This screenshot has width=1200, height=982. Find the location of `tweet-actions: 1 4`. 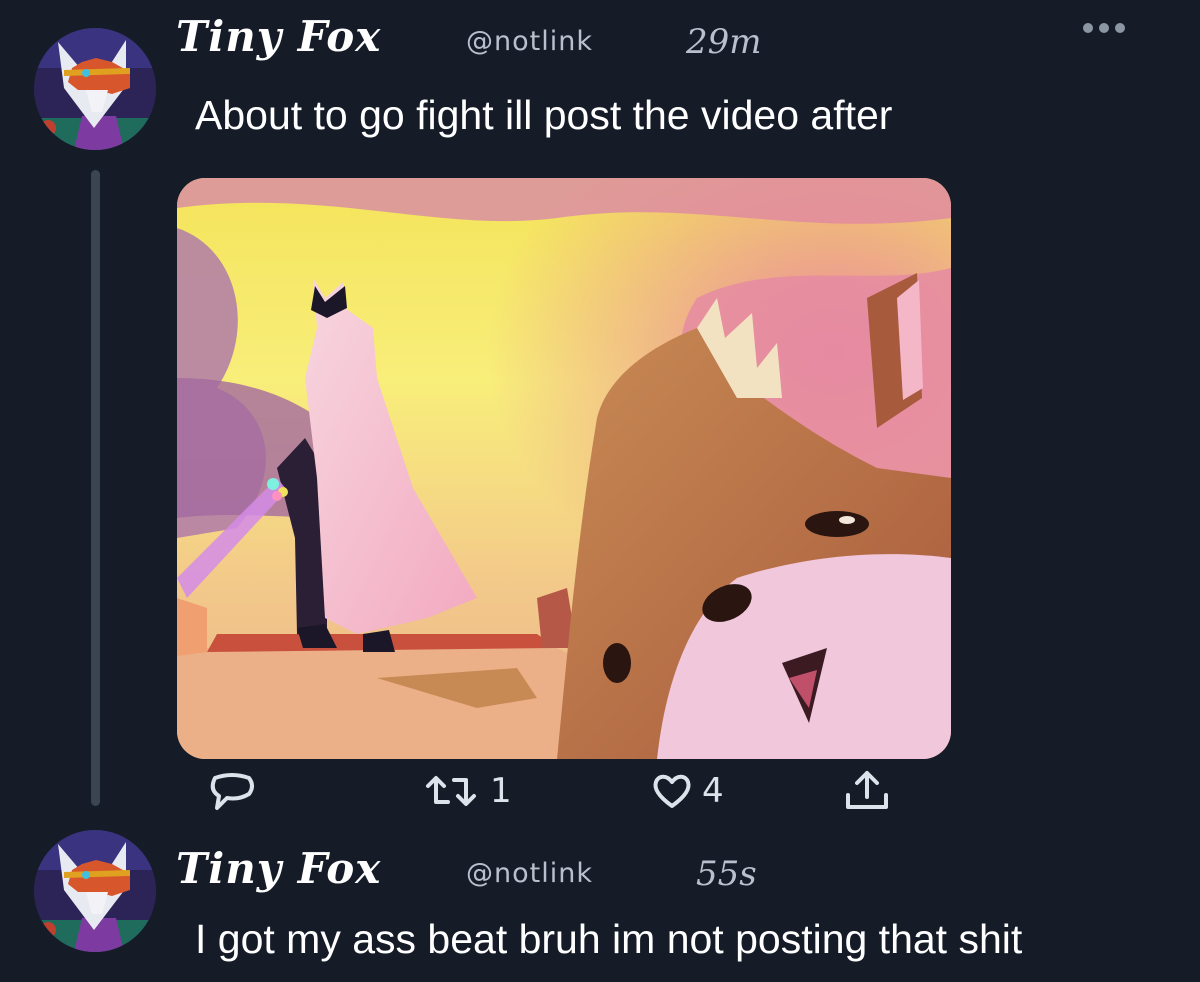

tweet-actions: 1 4 is located at coordinates (600, 791).